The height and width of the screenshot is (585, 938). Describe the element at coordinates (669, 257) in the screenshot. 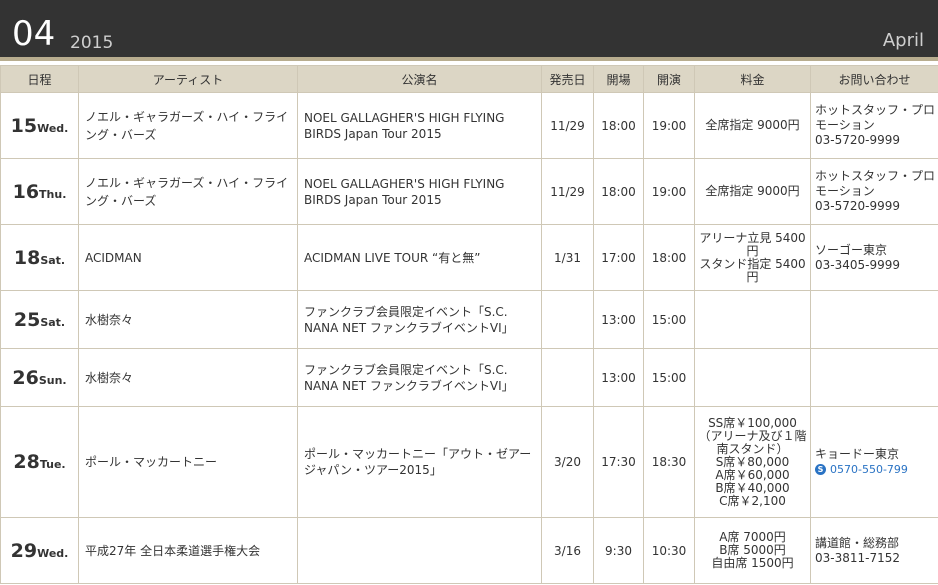

I see `start-time-cell: 18:00` at that location.